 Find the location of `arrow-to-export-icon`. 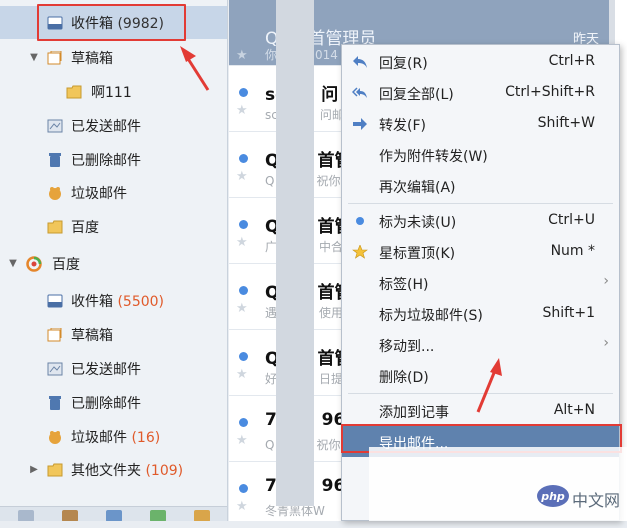

arrow-to-export-icon is located at coordinates (489, 385).